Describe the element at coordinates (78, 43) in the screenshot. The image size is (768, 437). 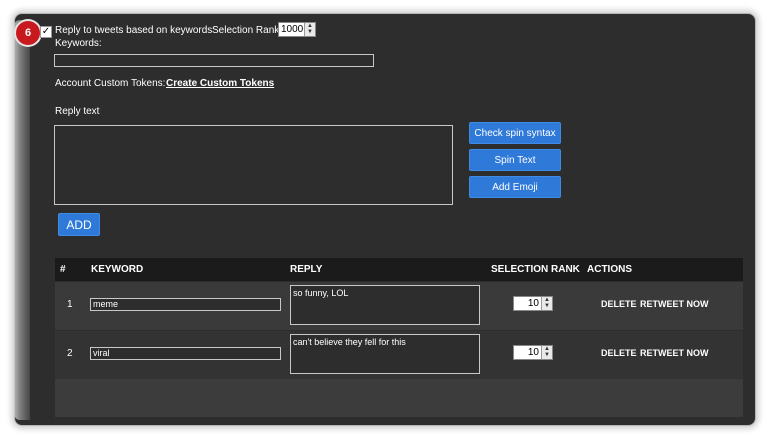
I see `keywords-label: Keywords:` at that location.